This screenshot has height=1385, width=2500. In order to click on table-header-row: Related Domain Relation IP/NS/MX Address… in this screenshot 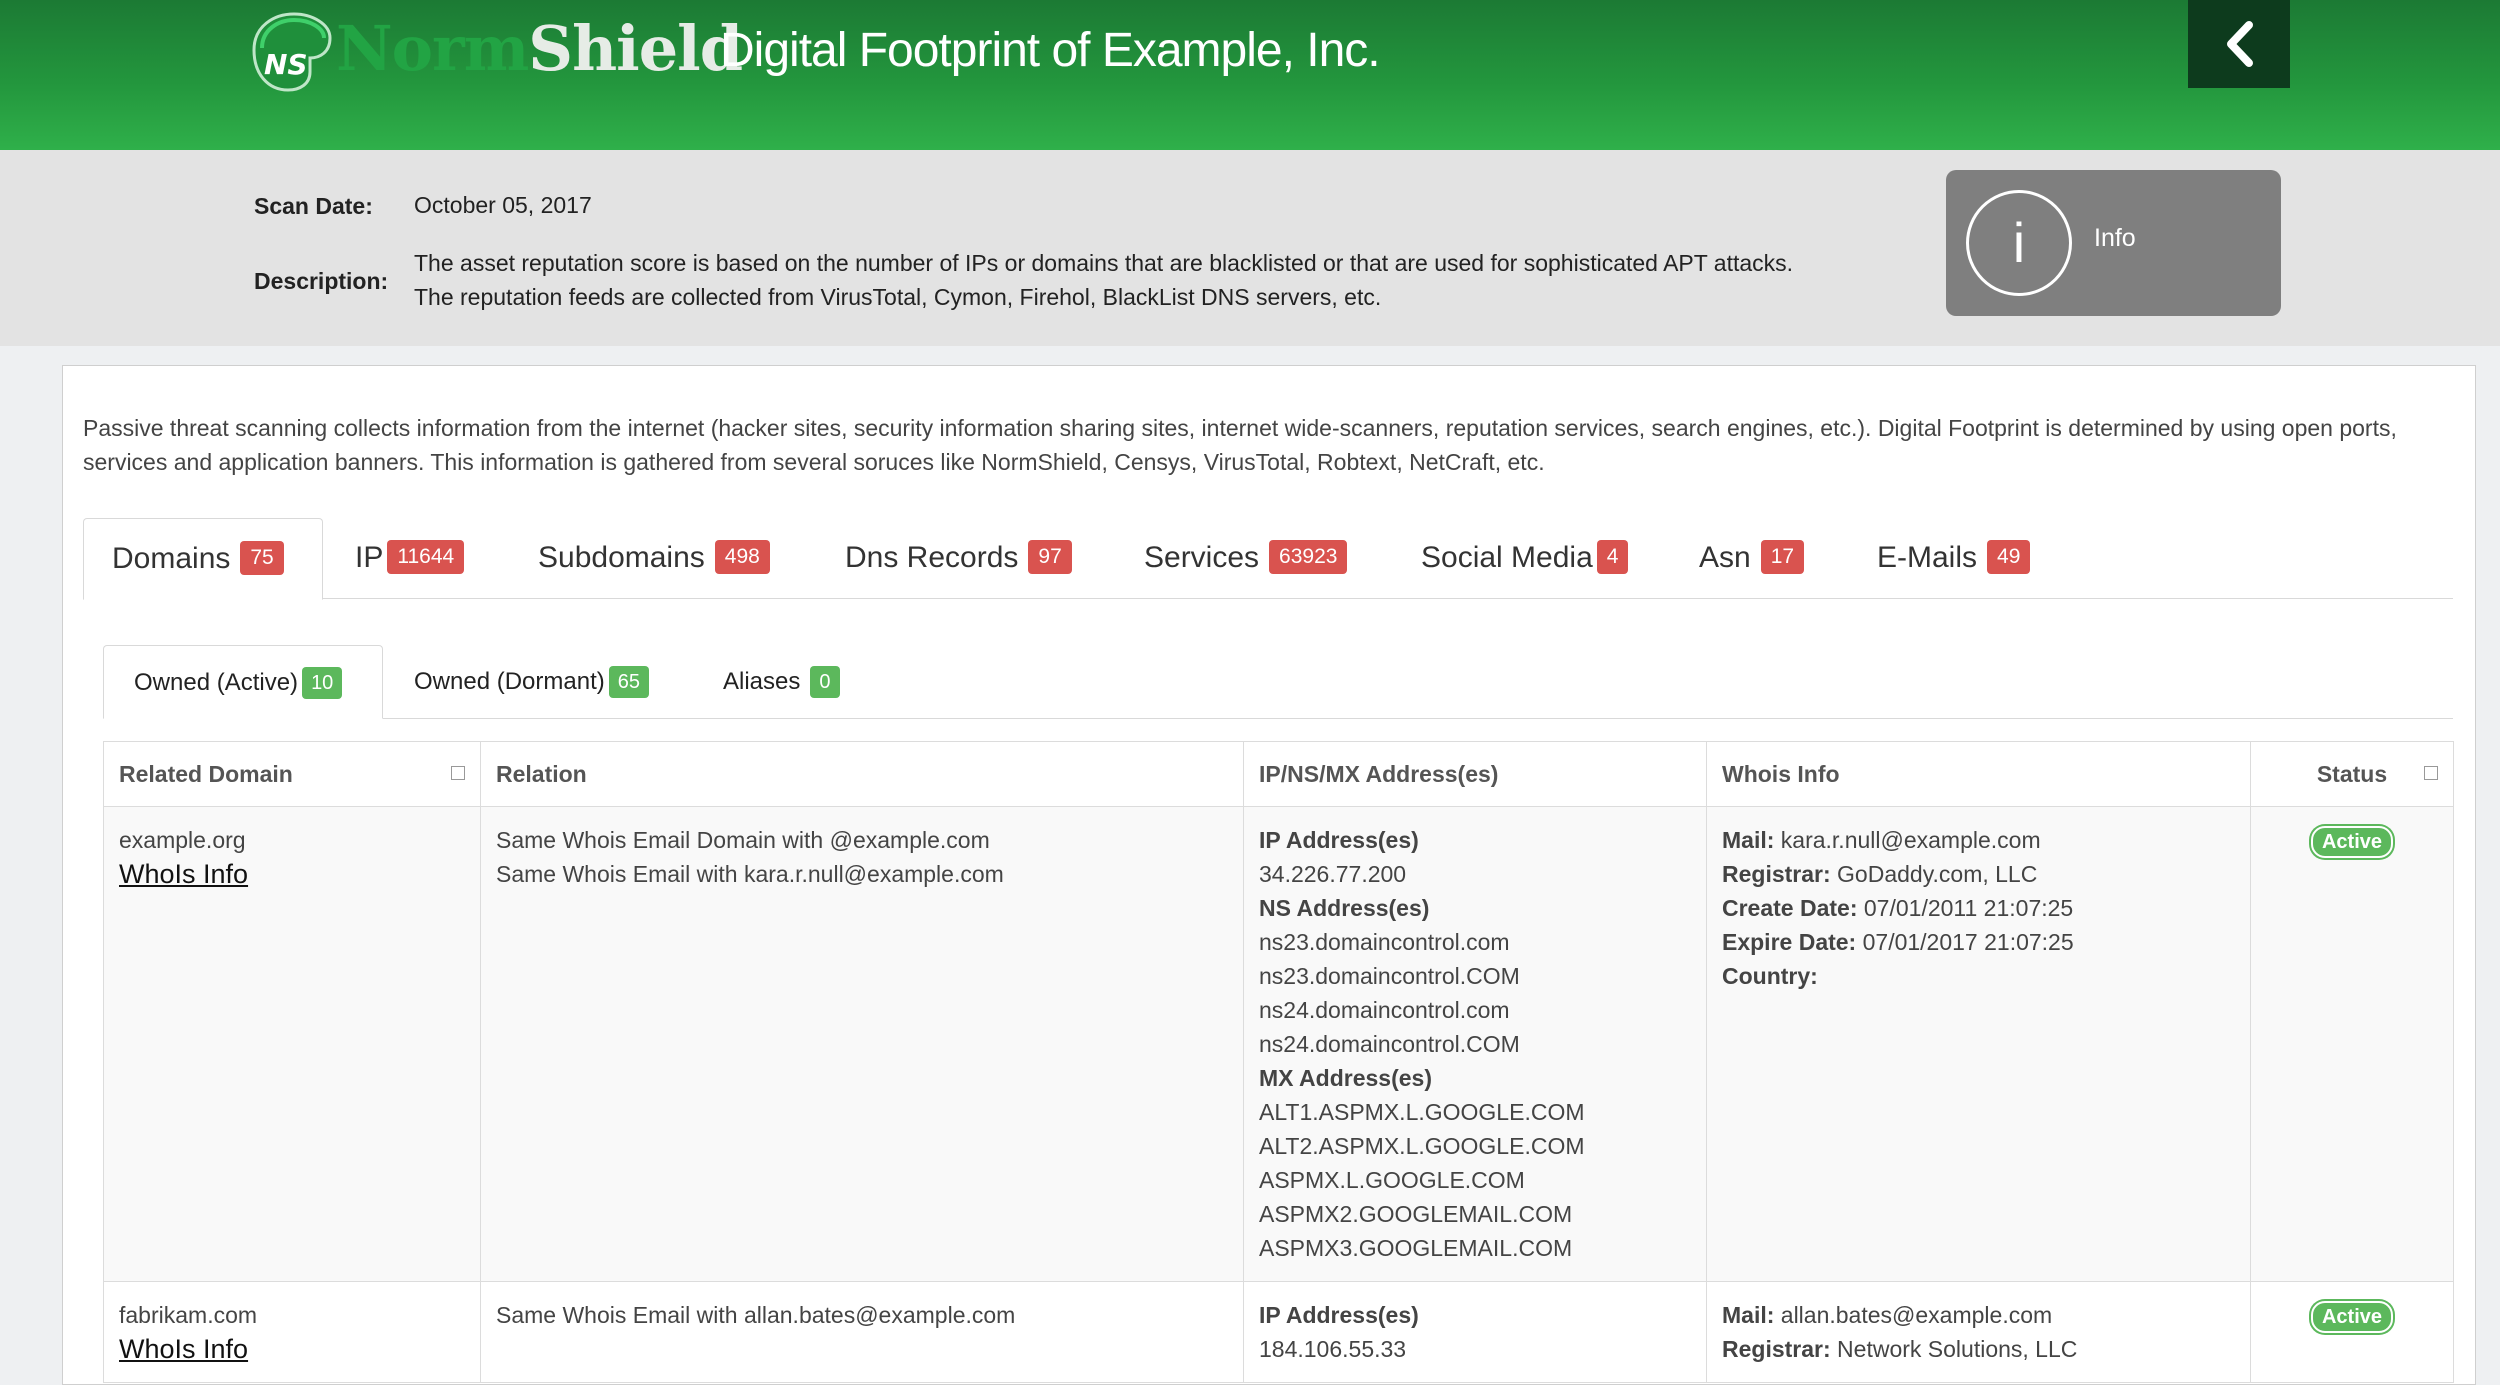, I will do `click(1278, 774)`.